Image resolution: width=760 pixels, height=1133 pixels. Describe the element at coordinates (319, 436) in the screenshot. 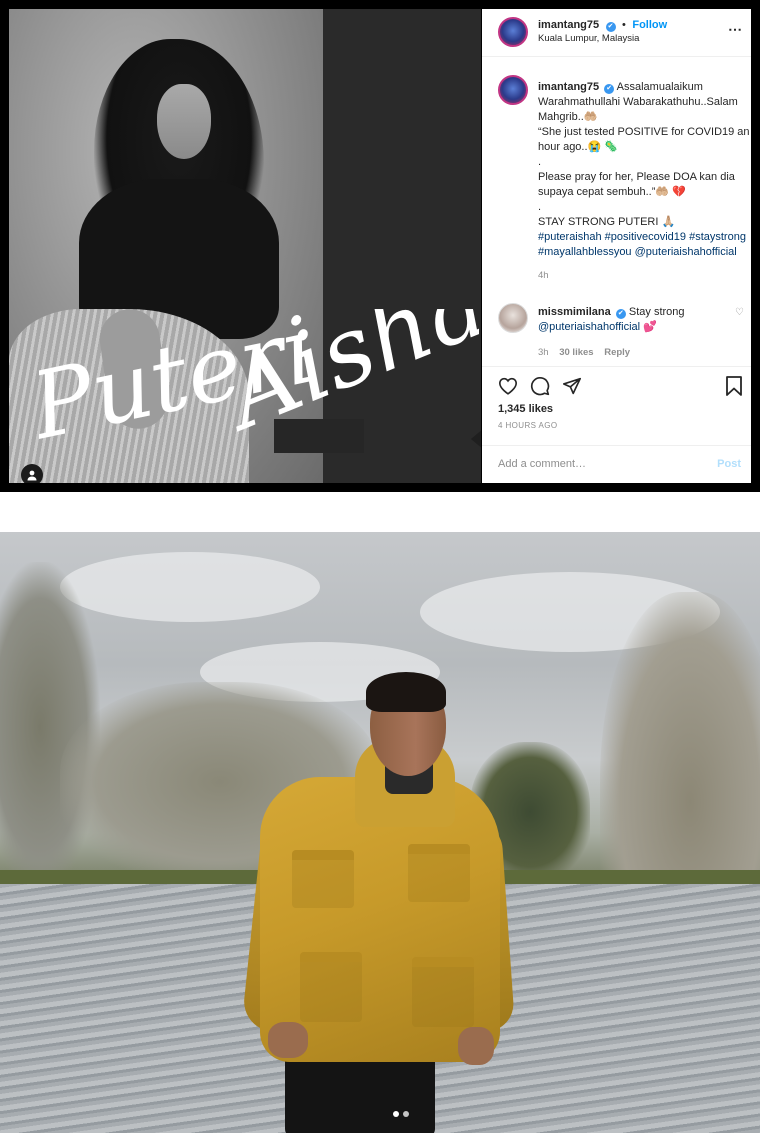

I see `redaction-block` at that location.